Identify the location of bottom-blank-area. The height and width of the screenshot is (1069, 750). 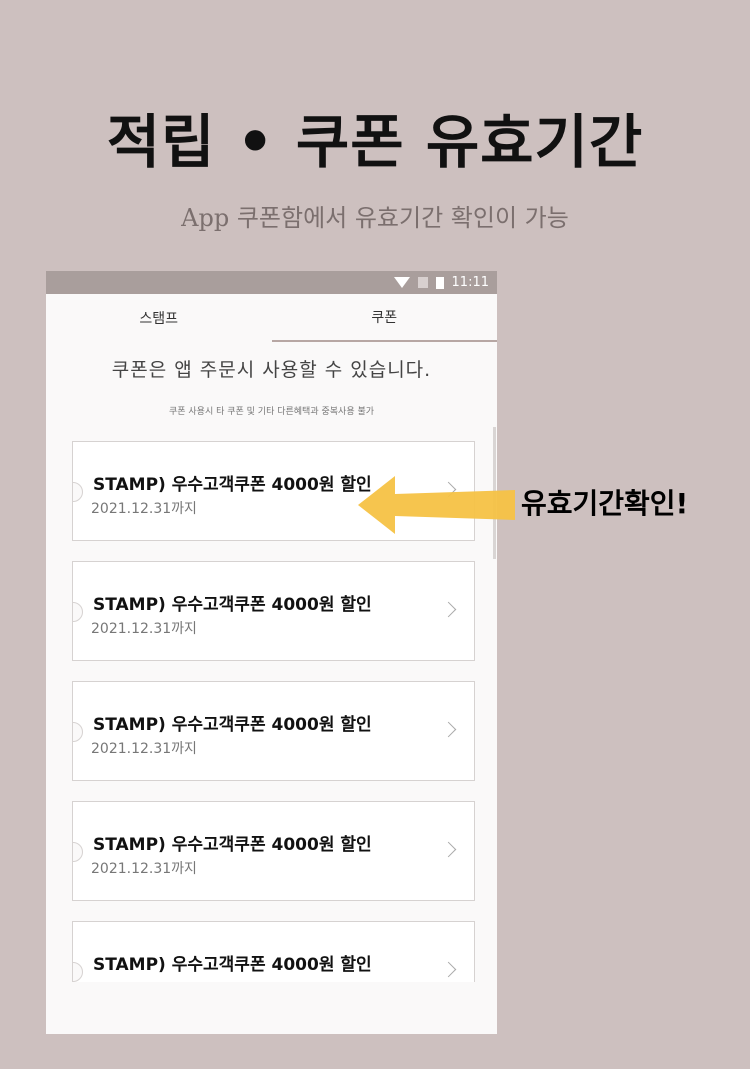
(271, 1008).